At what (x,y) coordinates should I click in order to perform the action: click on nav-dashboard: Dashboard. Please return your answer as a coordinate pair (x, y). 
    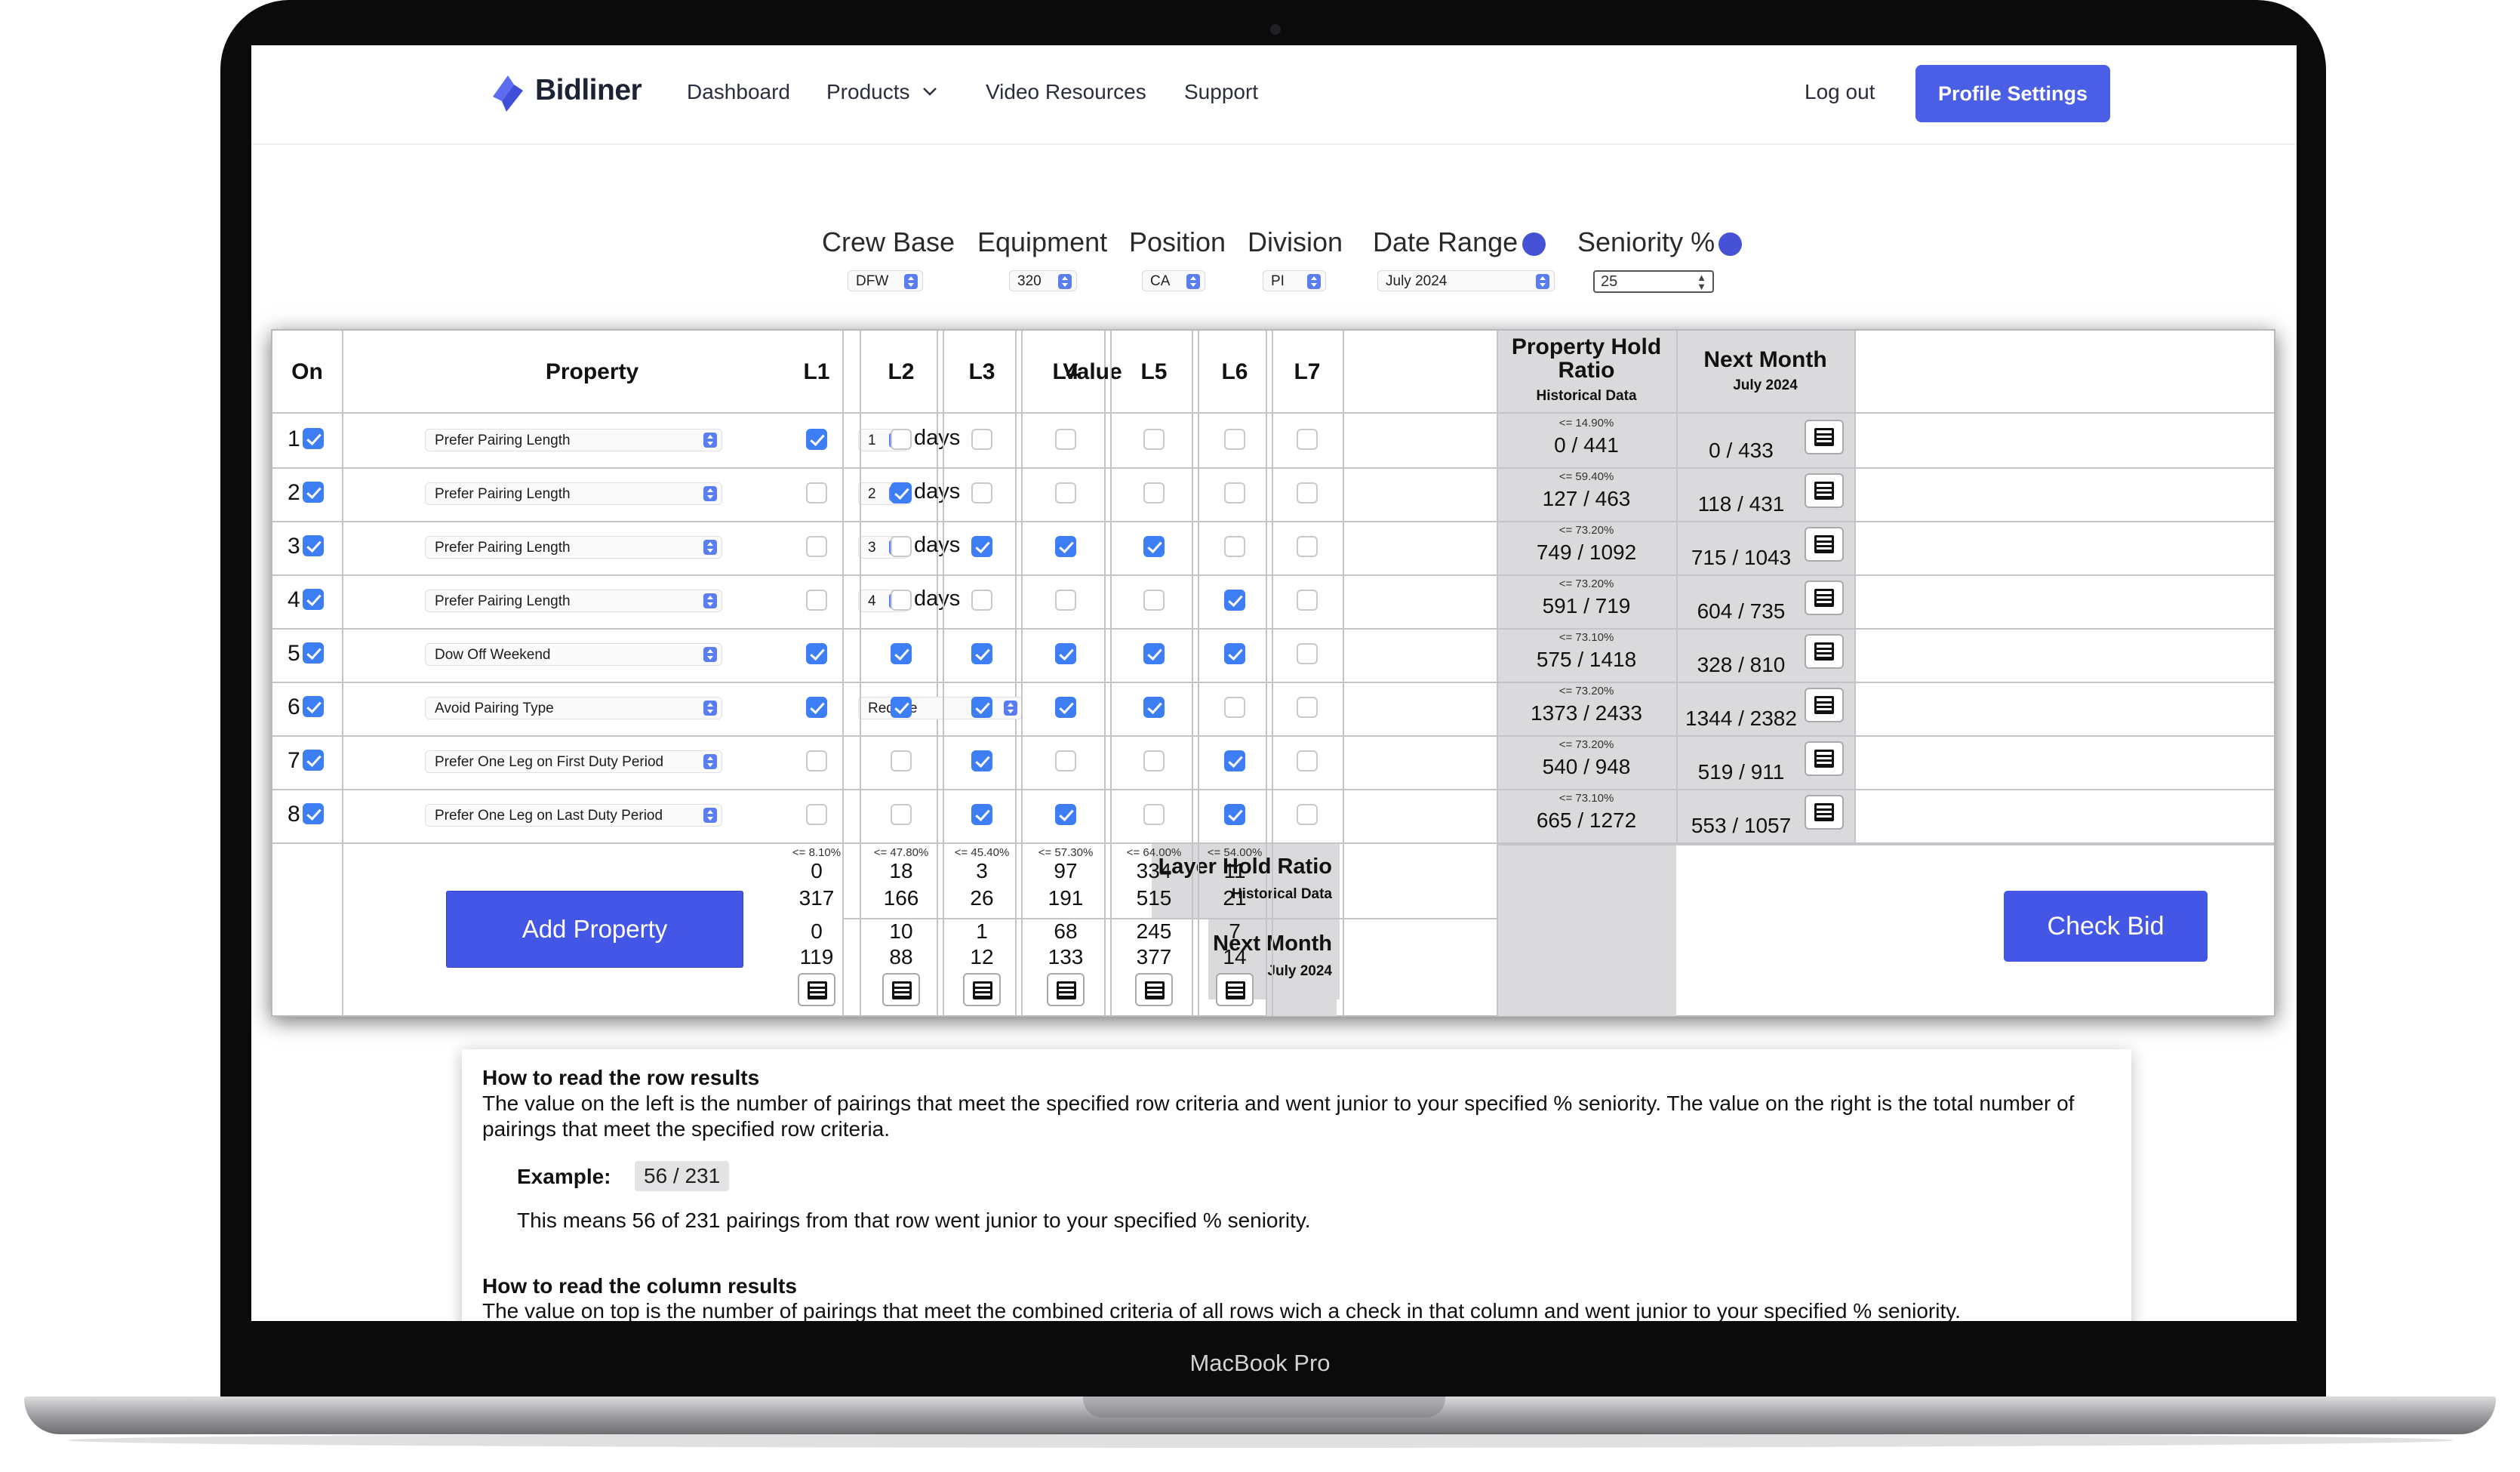
    Looking at the image, I should click on (738, 92).